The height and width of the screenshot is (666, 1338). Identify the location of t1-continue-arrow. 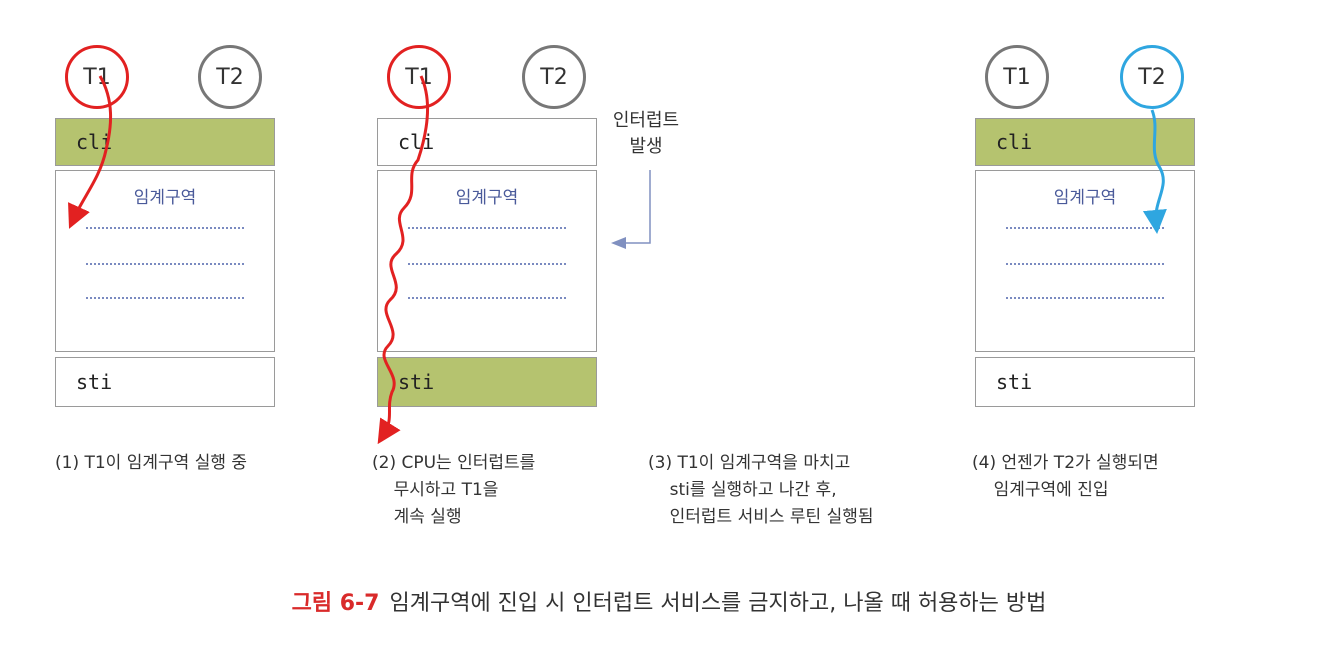
(403, 260).